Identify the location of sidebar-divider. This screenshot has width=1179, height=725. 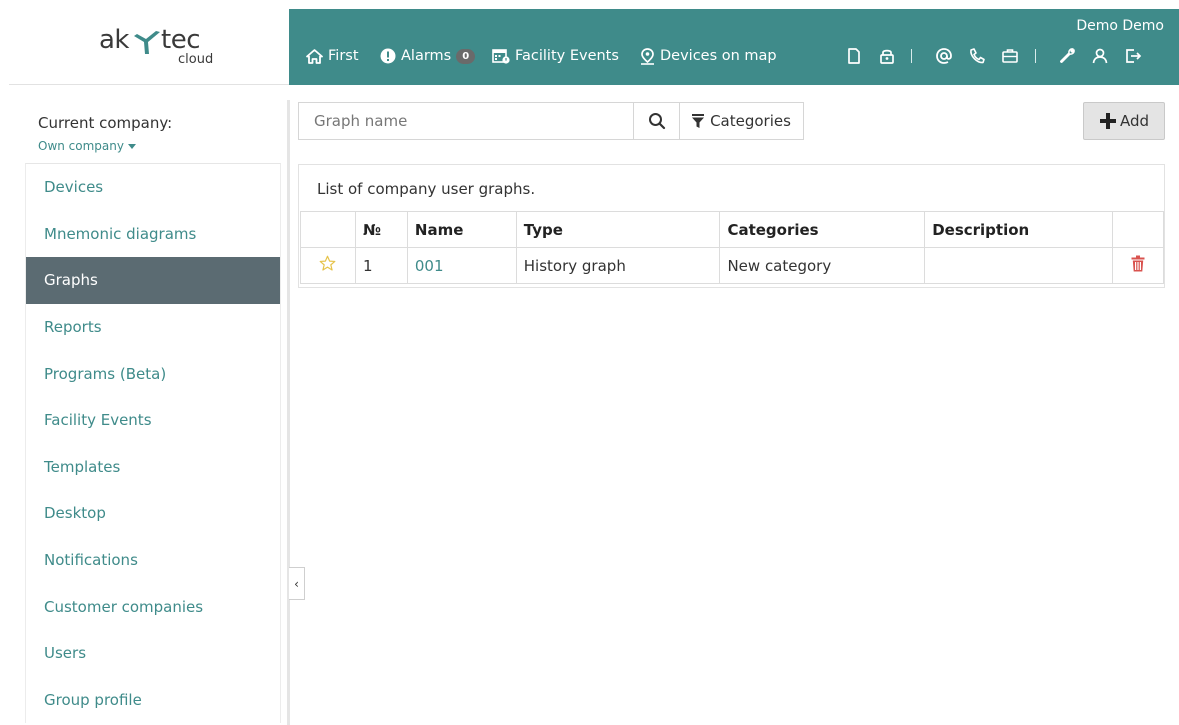
(288, 412).